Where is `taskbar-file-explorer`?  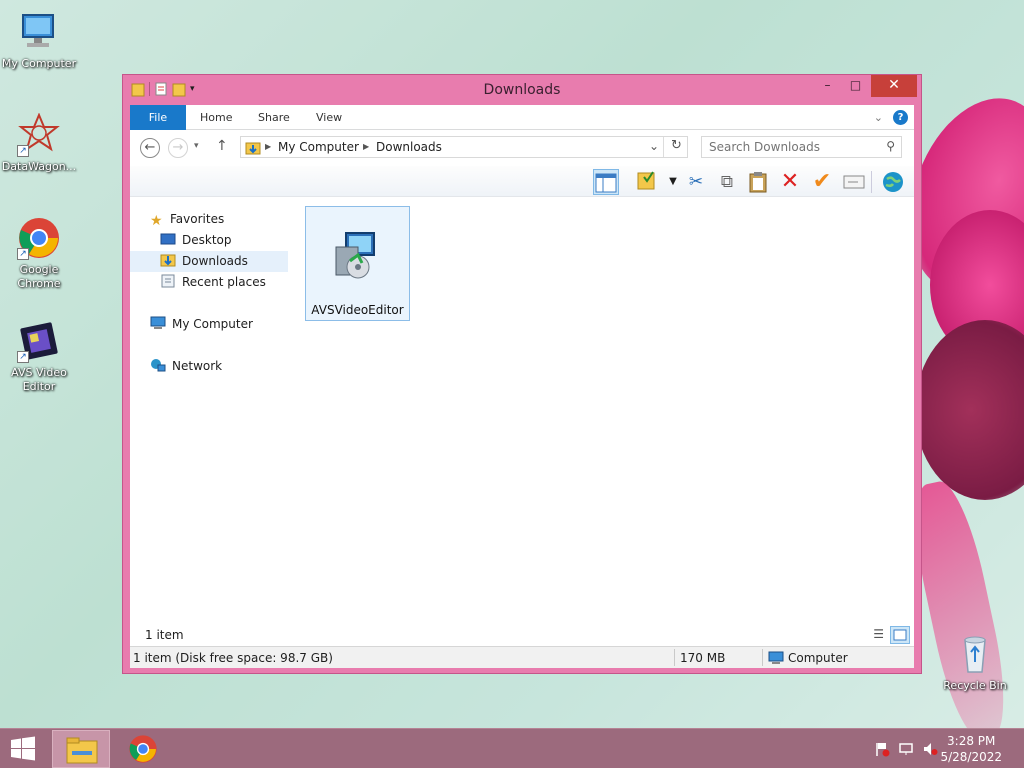
taskbar-file-explorer is located at coordinates (81, 749).